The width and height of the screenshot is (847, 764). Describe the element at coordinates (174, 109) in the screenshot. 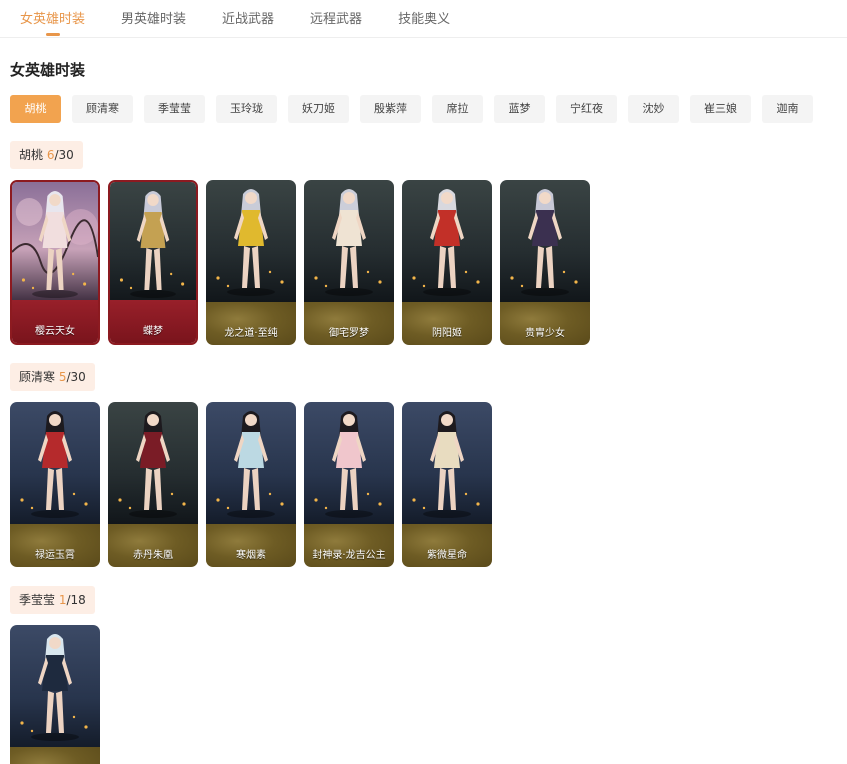

I see `hero-filter-2: 季莹莹` at that location.